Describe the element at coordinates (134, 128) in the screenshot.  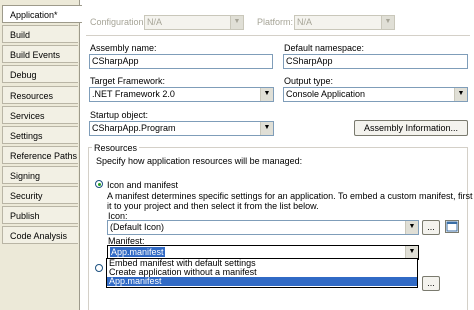
I see `startup-object-value: CSharpApp.Program` at that location.